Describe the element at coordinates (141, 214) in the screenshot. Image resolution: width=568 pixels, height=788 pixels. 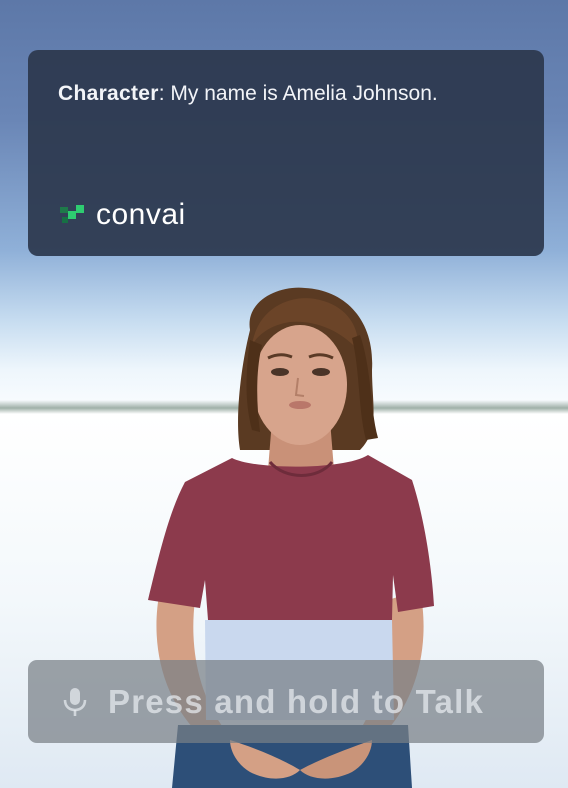
I see `convai-wordmark: convai` at that location.